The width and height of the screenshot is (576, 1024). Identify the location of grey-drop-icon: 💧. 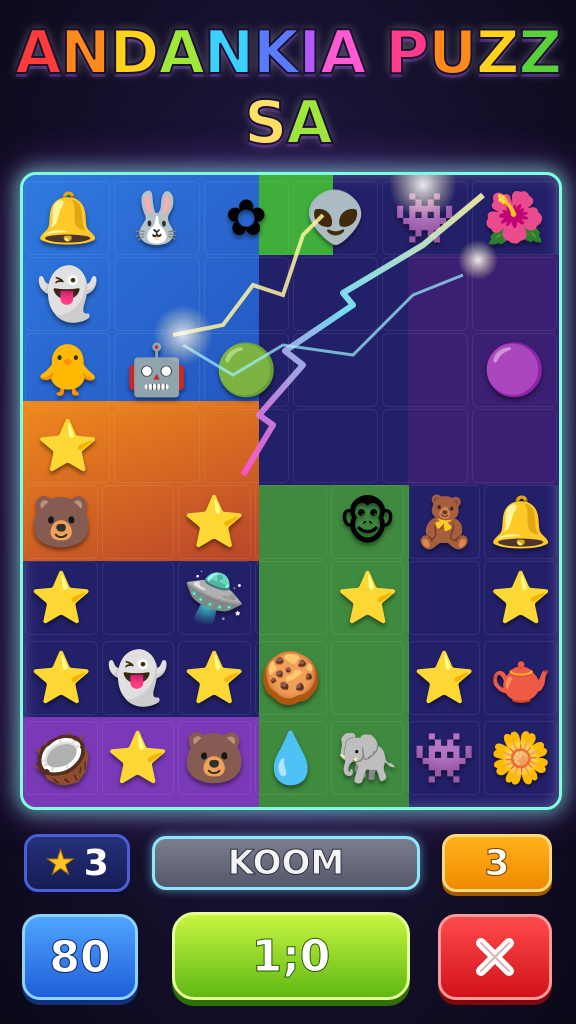
(291, 758).